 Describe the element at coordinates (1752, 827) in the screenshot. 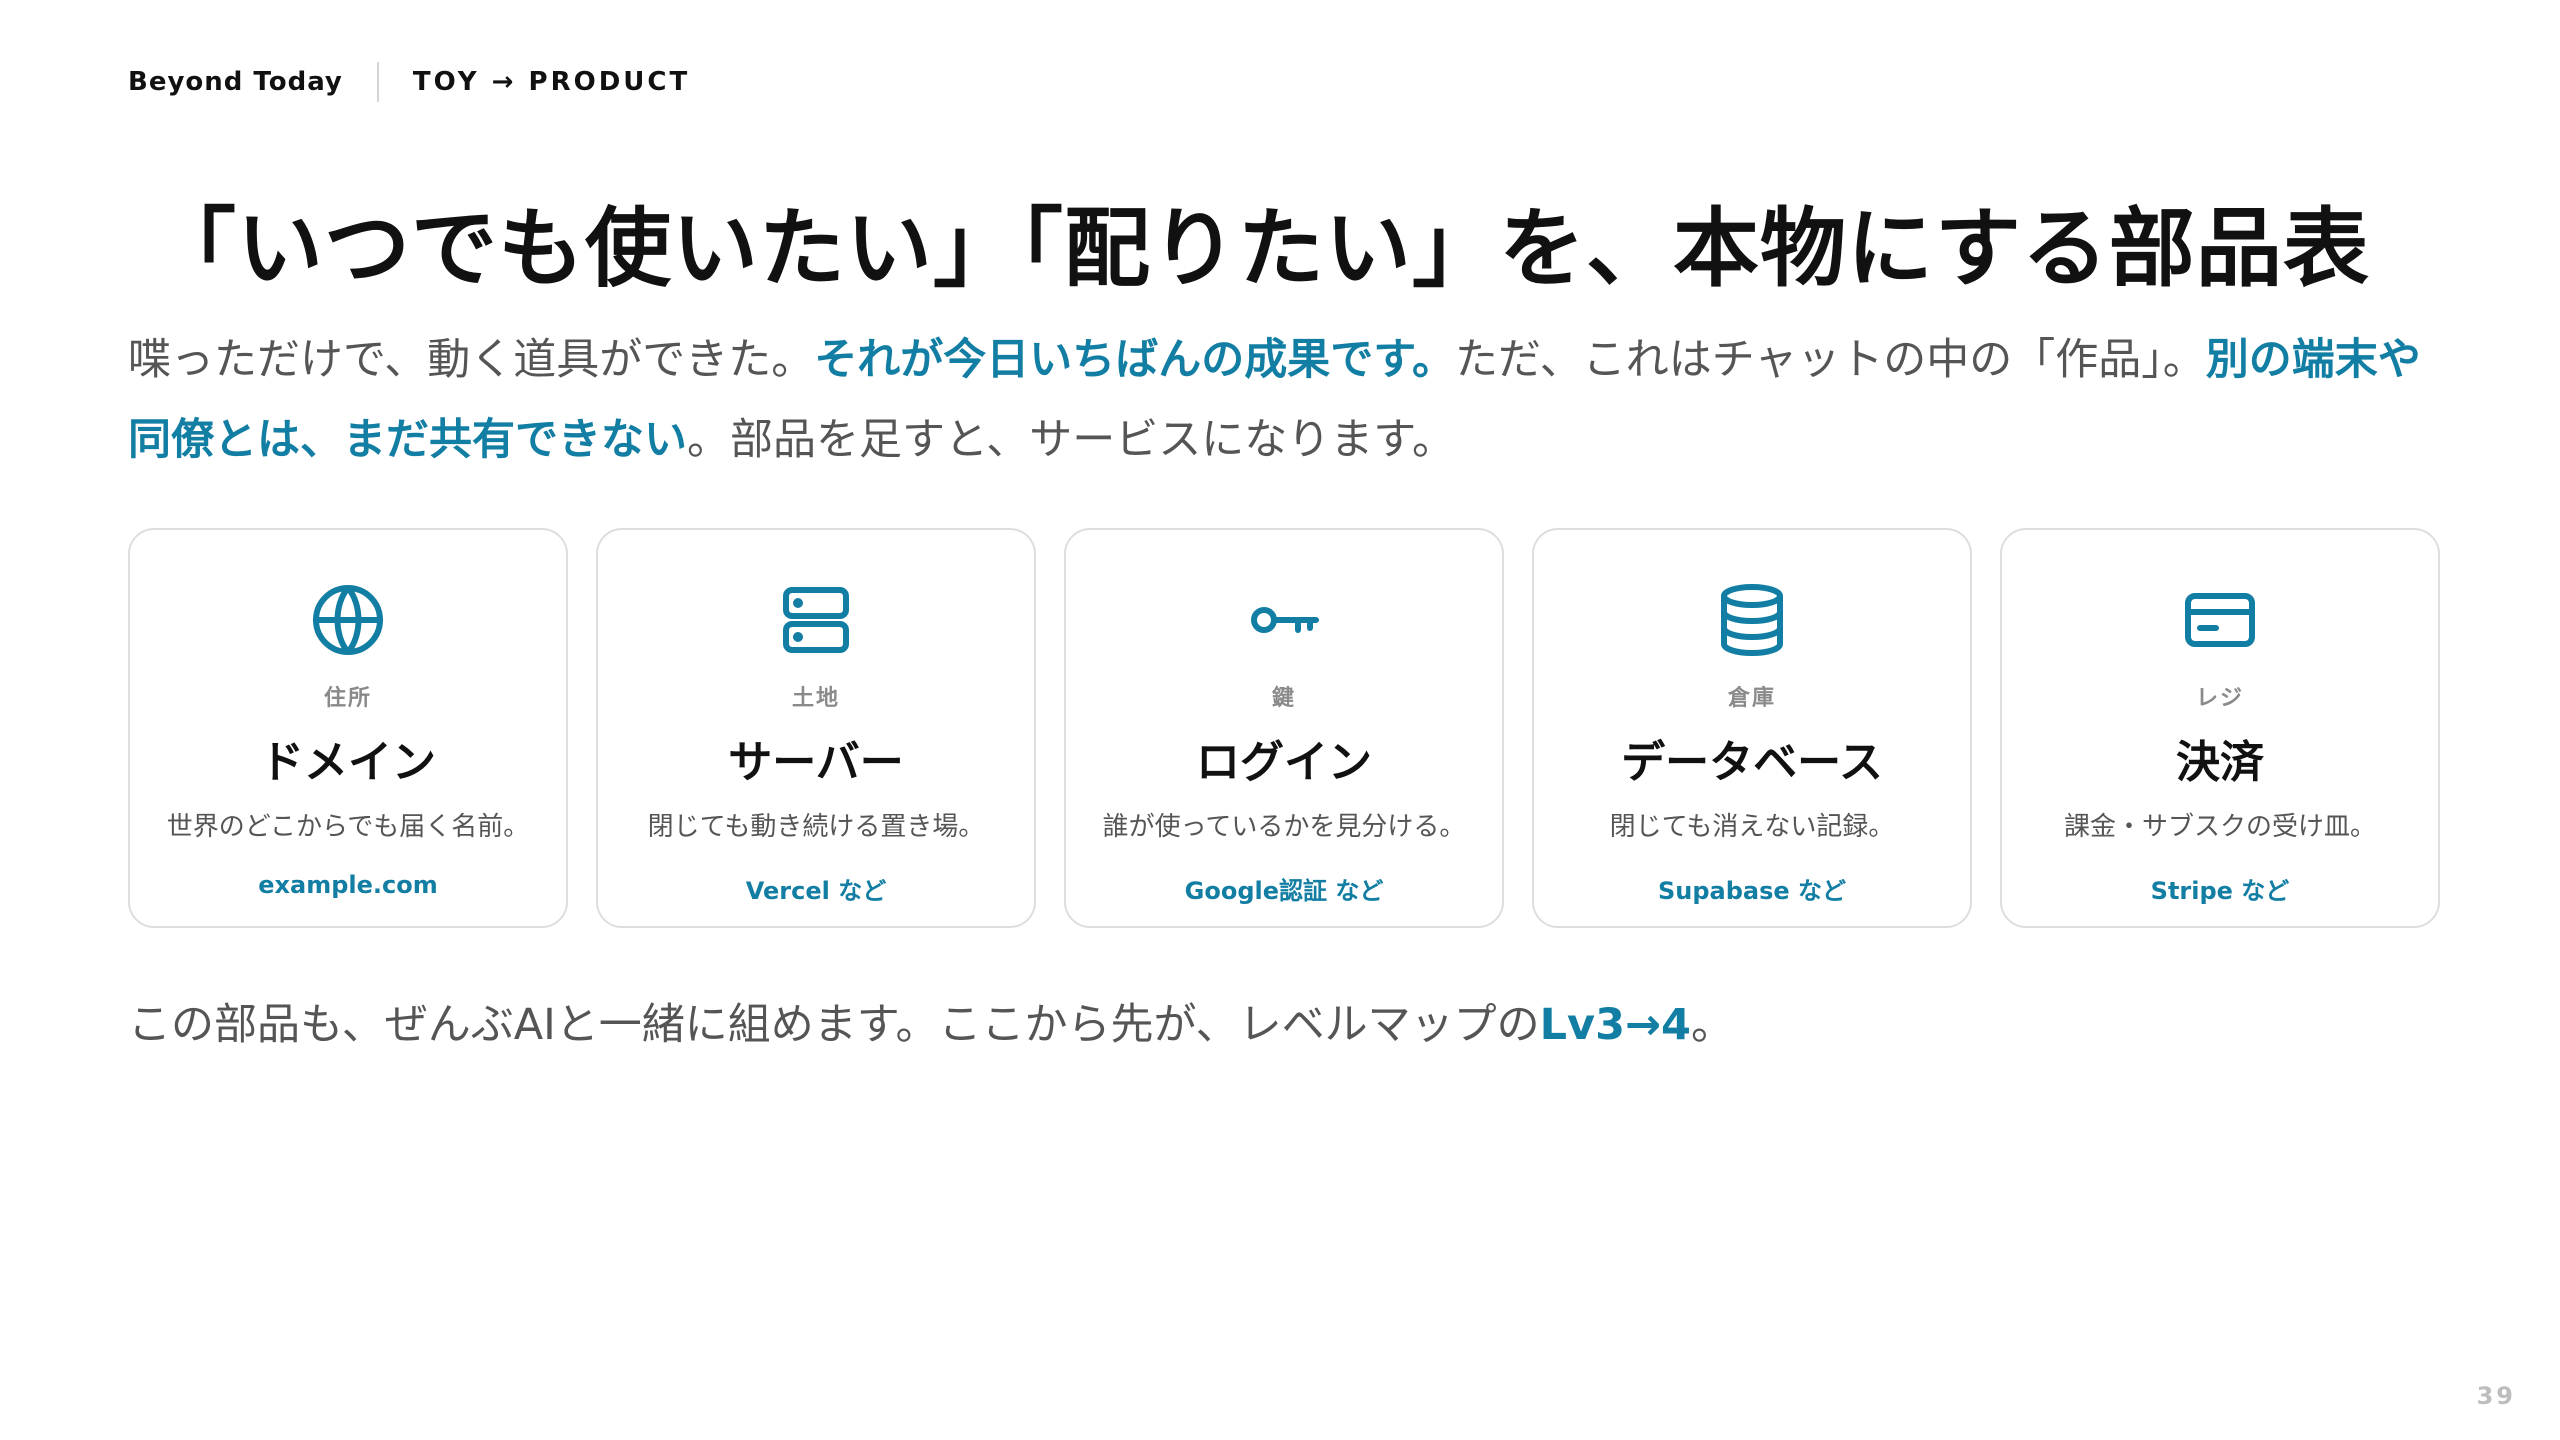

I see `card-description: 閉じても消えない記録。` at that location.